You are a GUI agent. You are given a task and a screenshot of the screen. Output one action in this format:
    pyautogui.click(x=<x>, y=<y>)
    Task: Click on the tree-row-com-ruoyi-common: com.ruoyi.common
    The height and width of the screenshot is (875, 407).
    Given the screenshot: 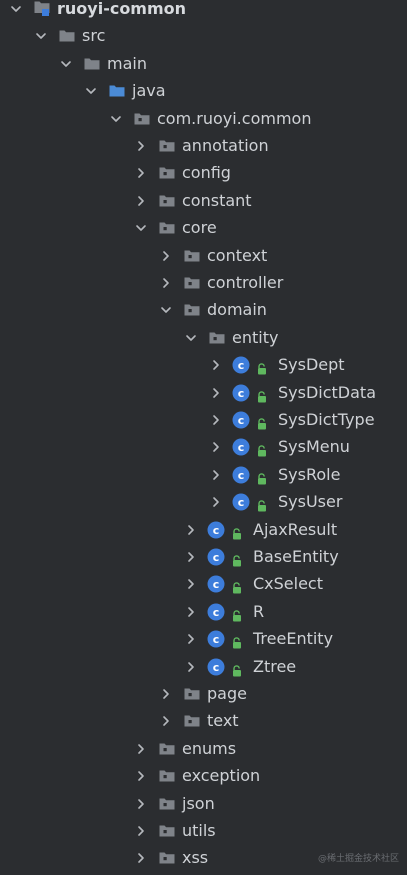 What is the action you would take?
    pyautogui.click(x=203, y=119)
    